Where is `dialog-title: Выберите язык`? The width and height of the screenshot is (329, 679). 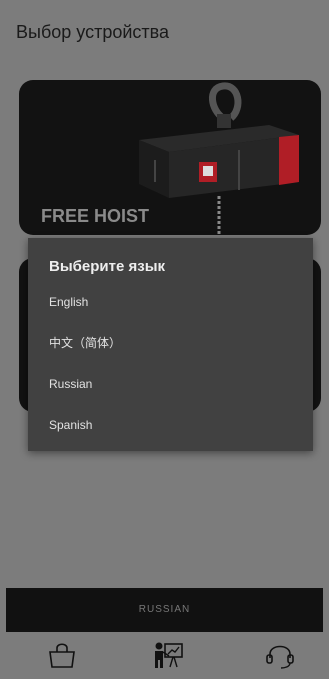
dialog-title: Выберите язык is located at coordinates (107, 266).